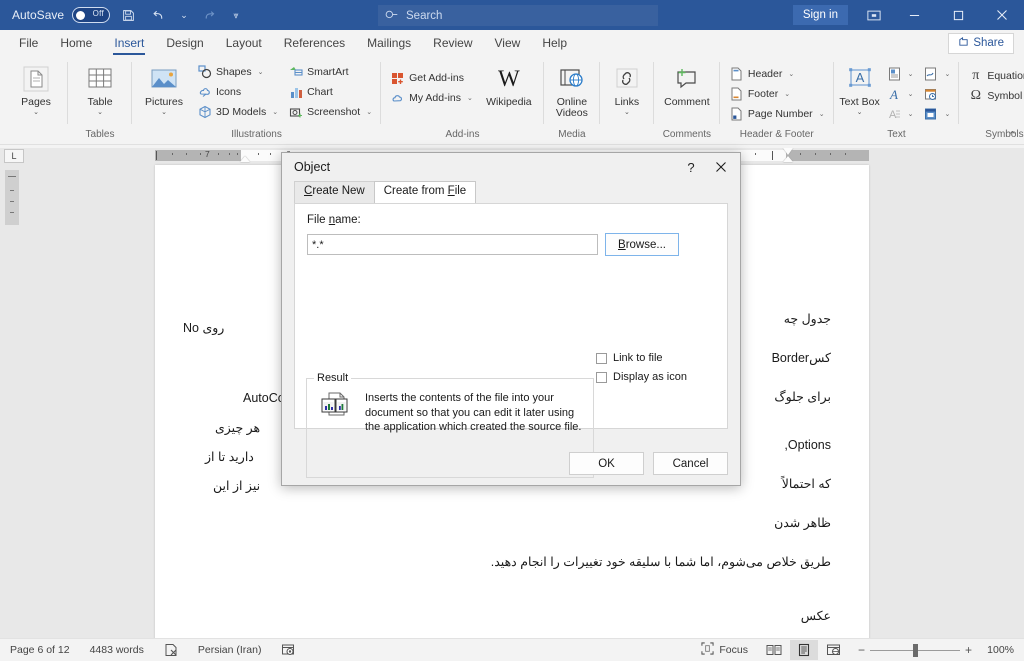 The width and height of the screenshot is (1024, 661). Describe the element at coordinates (1002, 15) in the screenshot. I see `close-icon` at that location.